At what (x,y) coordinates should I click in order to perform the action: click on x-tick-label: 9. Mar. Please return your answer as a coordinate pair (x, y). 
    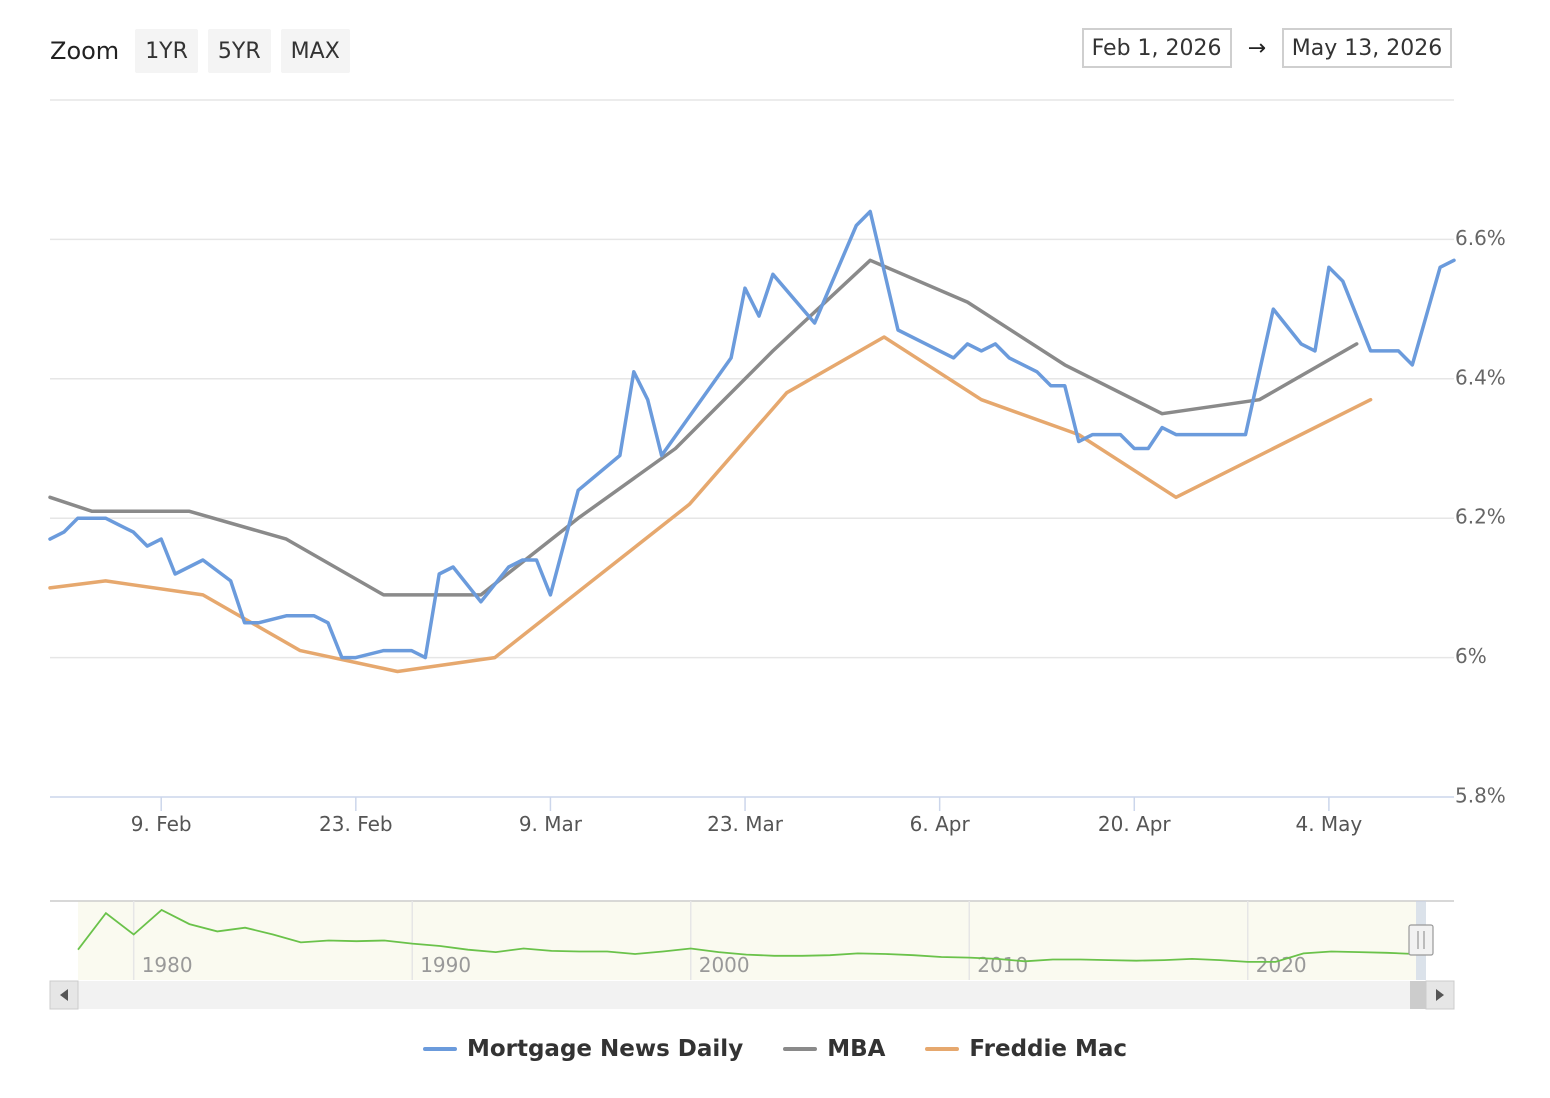
    Looking at the image, I should click on (551, 824).